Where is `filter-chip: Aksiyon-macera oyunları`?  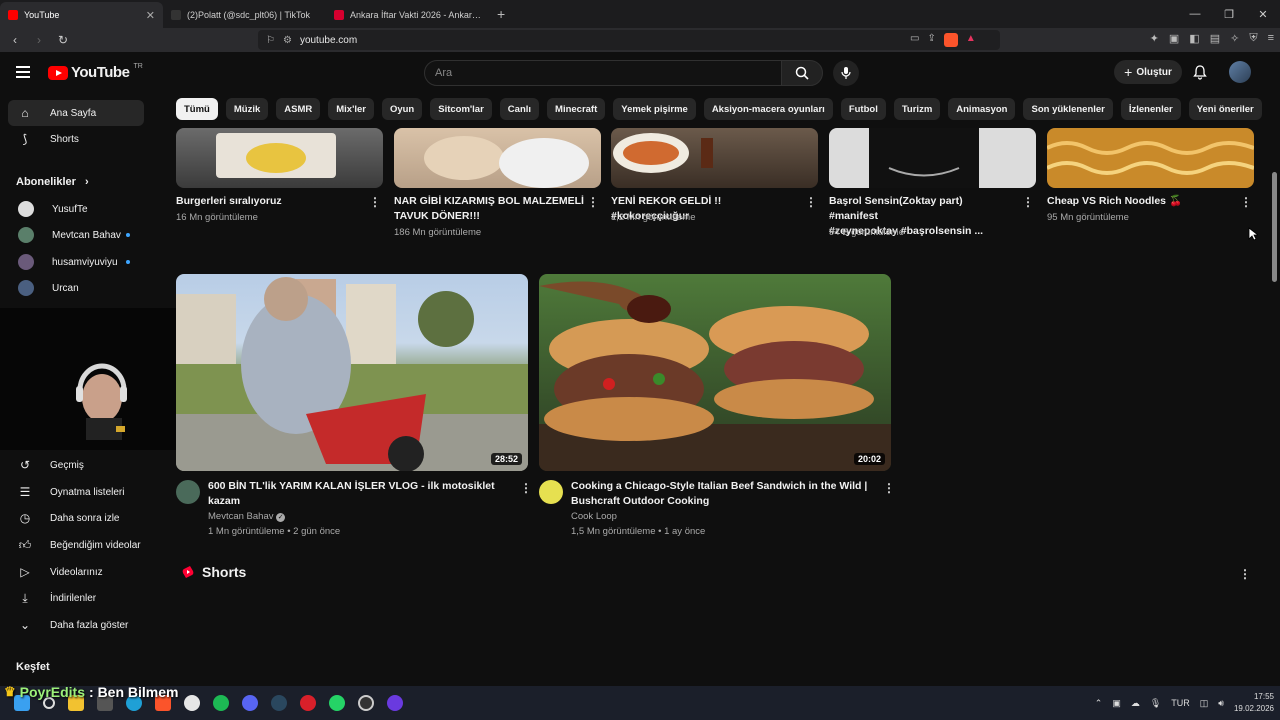
filter-chip: Aksiyon-macera oyunları is located at coordinates (768, 109).